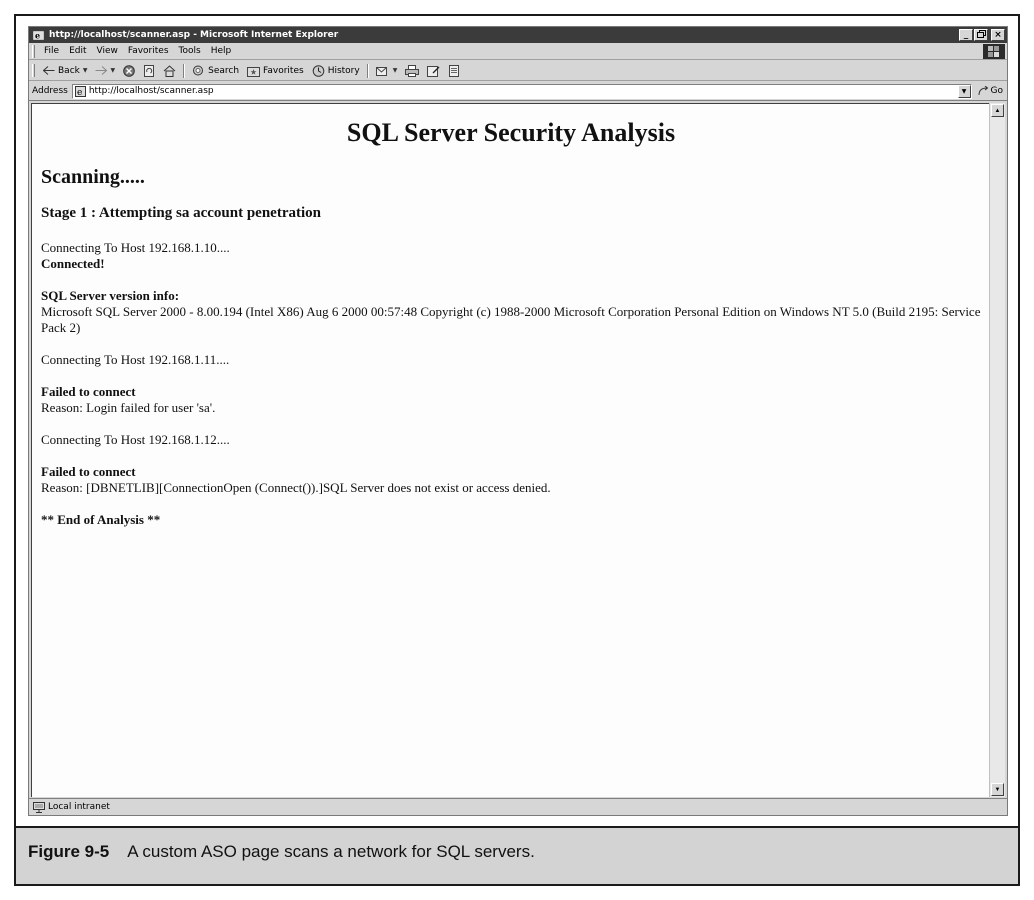  What do you see at coordinates (198, 71) in the screenshot?
I see `search-icon` at bounding box center [198, 71].